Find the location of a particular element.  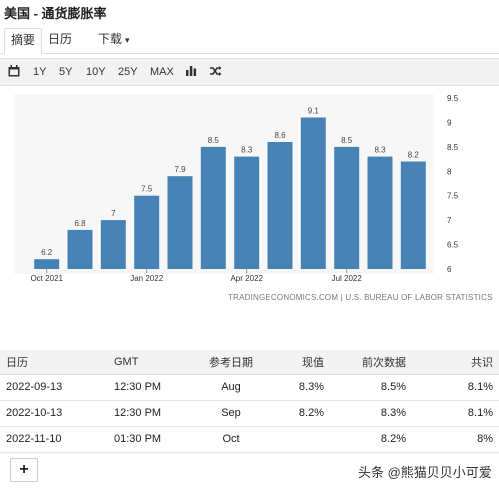

cell-previous: 8.5% is located at coordinates (371, 387).